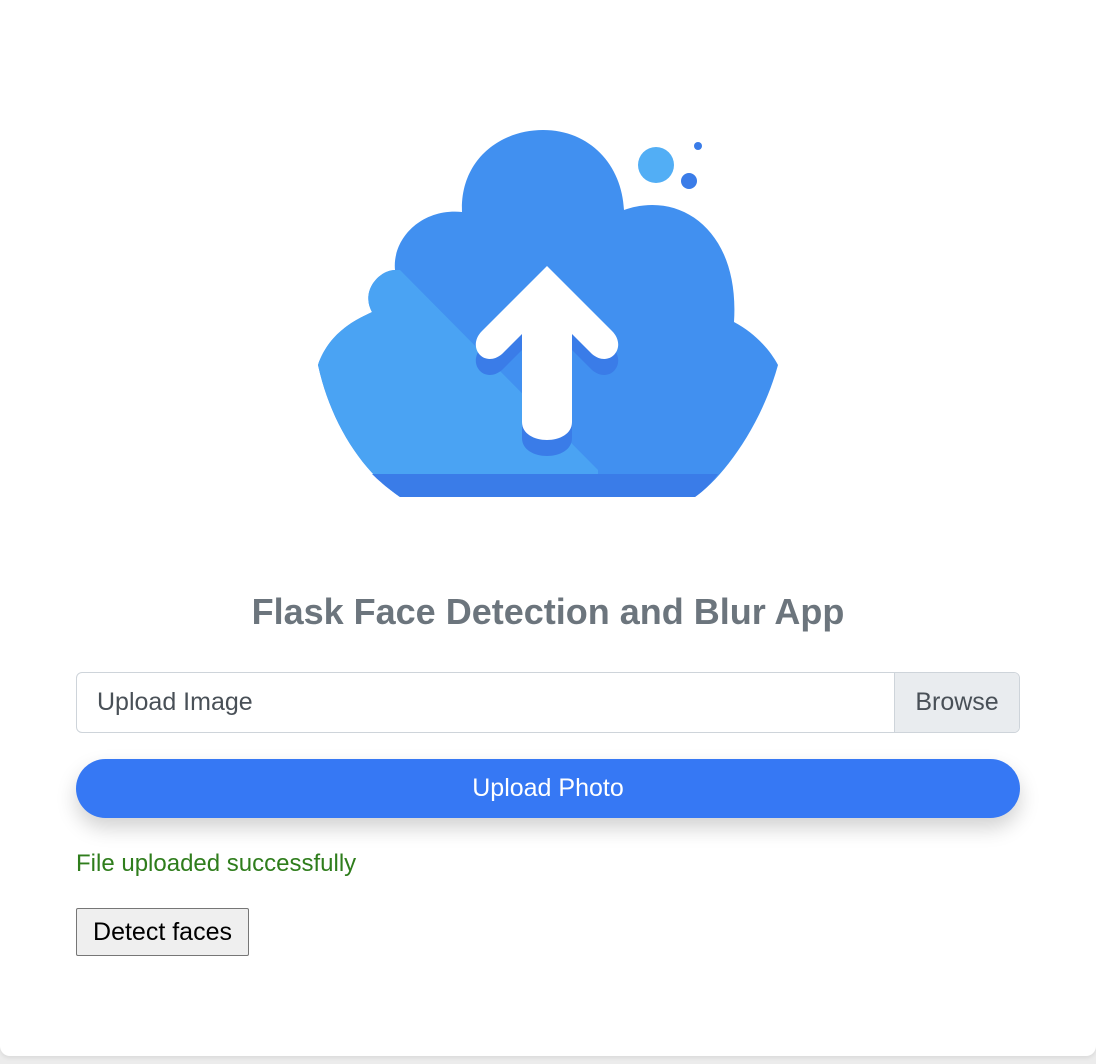  I want to click on upload-photo-button: Upload Photo, so click(548, 788).